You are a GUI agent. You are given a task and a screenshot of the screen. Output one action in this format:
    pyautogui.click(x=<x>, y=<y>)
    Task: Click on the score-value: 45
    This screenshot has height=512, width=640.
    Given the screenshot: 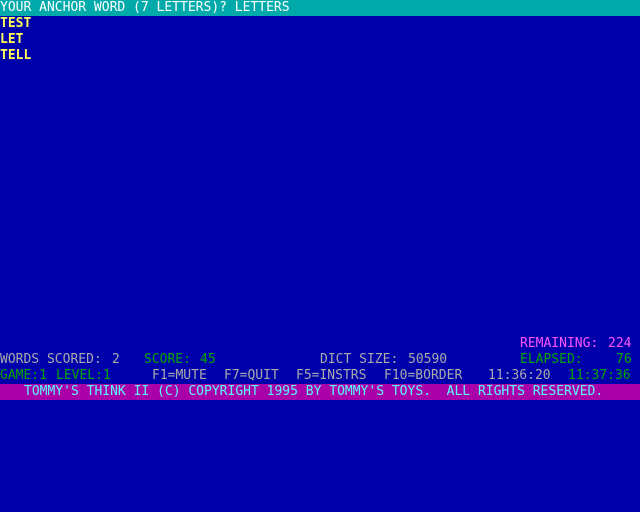 What is the action you would take?
    pyautogui.click(x=208, y=359)
    